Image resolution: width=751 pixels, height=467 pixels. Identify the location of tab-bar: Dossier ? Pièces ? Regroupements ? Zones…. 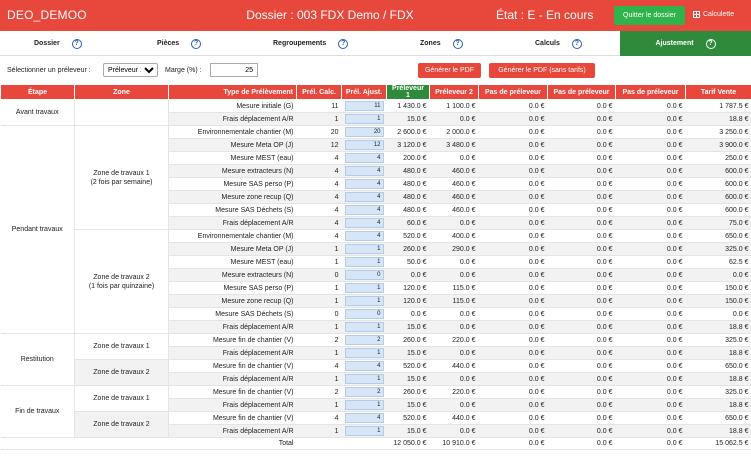
(375, 43).